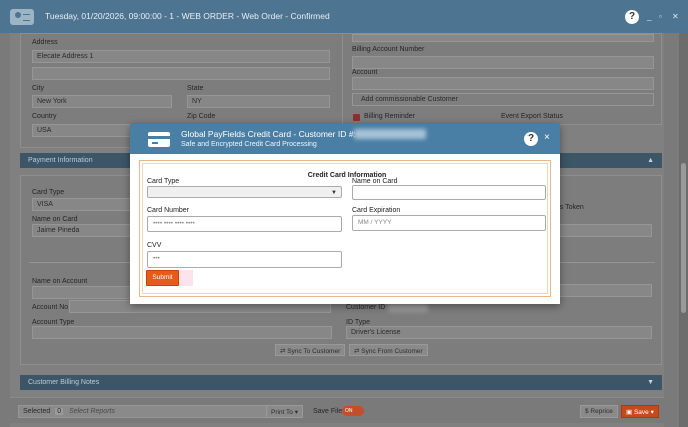  What do you see at coordinates (388, 49) in the screenshot?
I see `billing-account-number-label: Billing Account Number` at bounding box center [388, 49].